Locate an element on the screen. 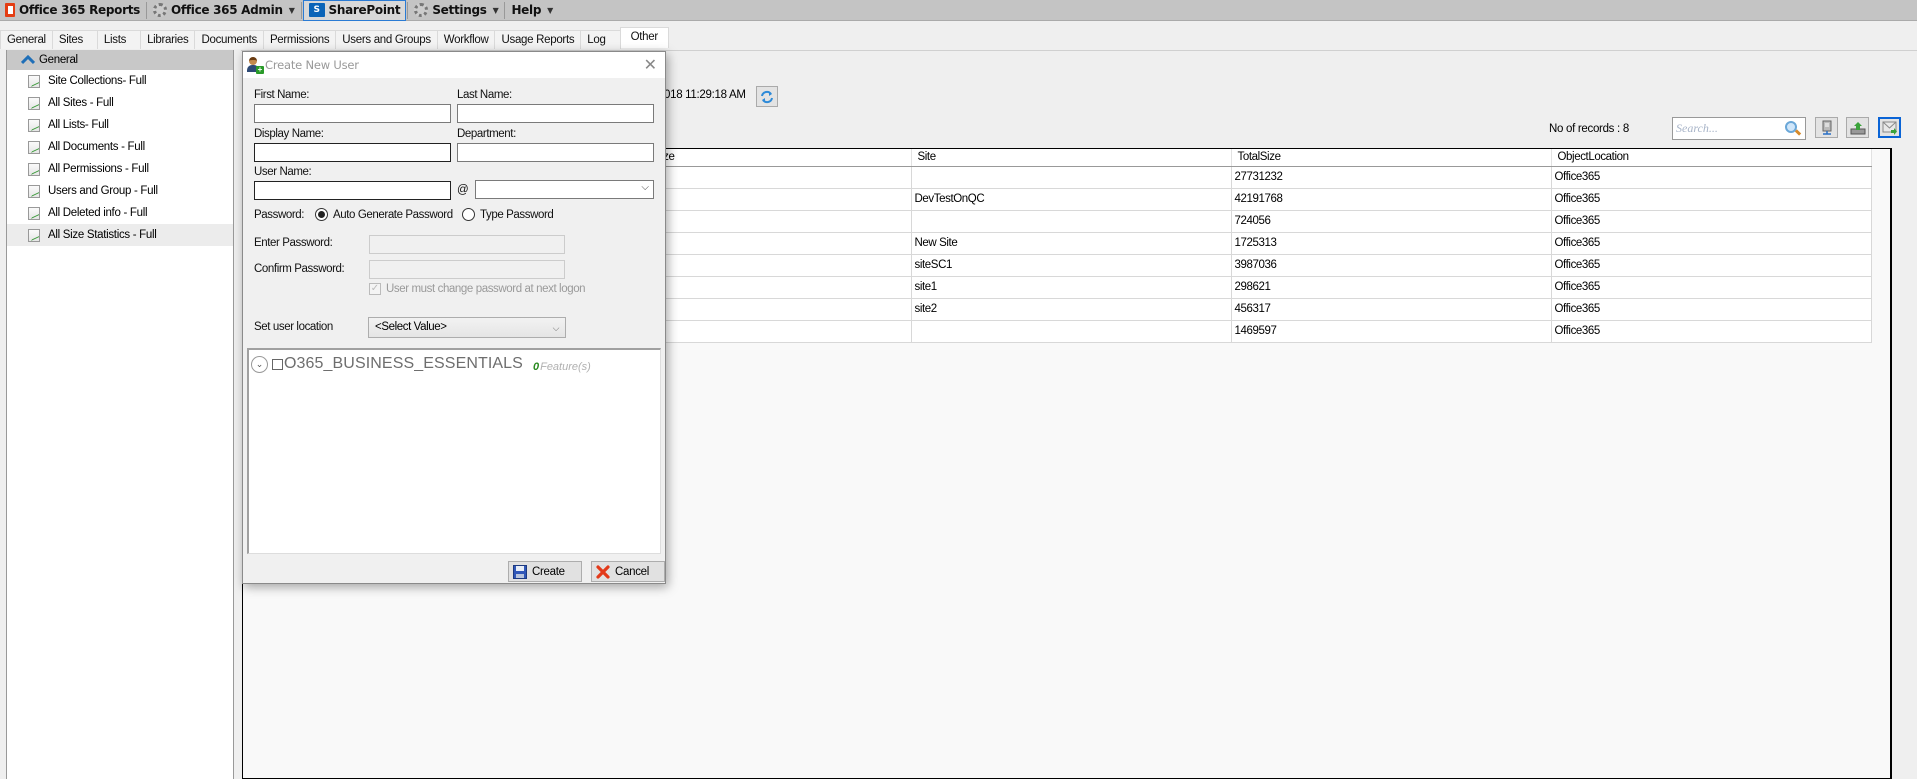 Image resolution: width=1917 pixels, height=779 pixels. tab-permissions: Permissions is located at coordinates (299, 39).